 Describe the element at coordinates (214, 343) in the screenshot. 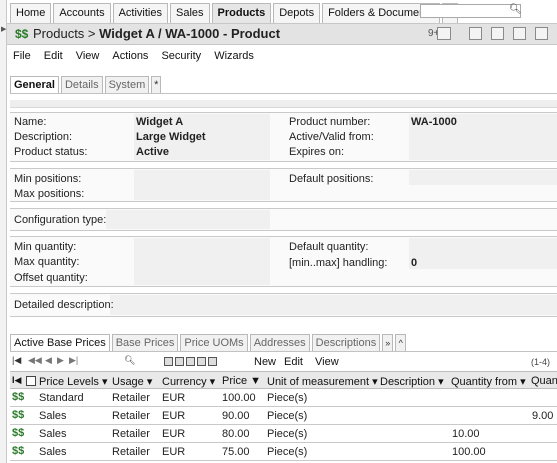

I see `tab-price-uoms: Price UOMs` at that location.